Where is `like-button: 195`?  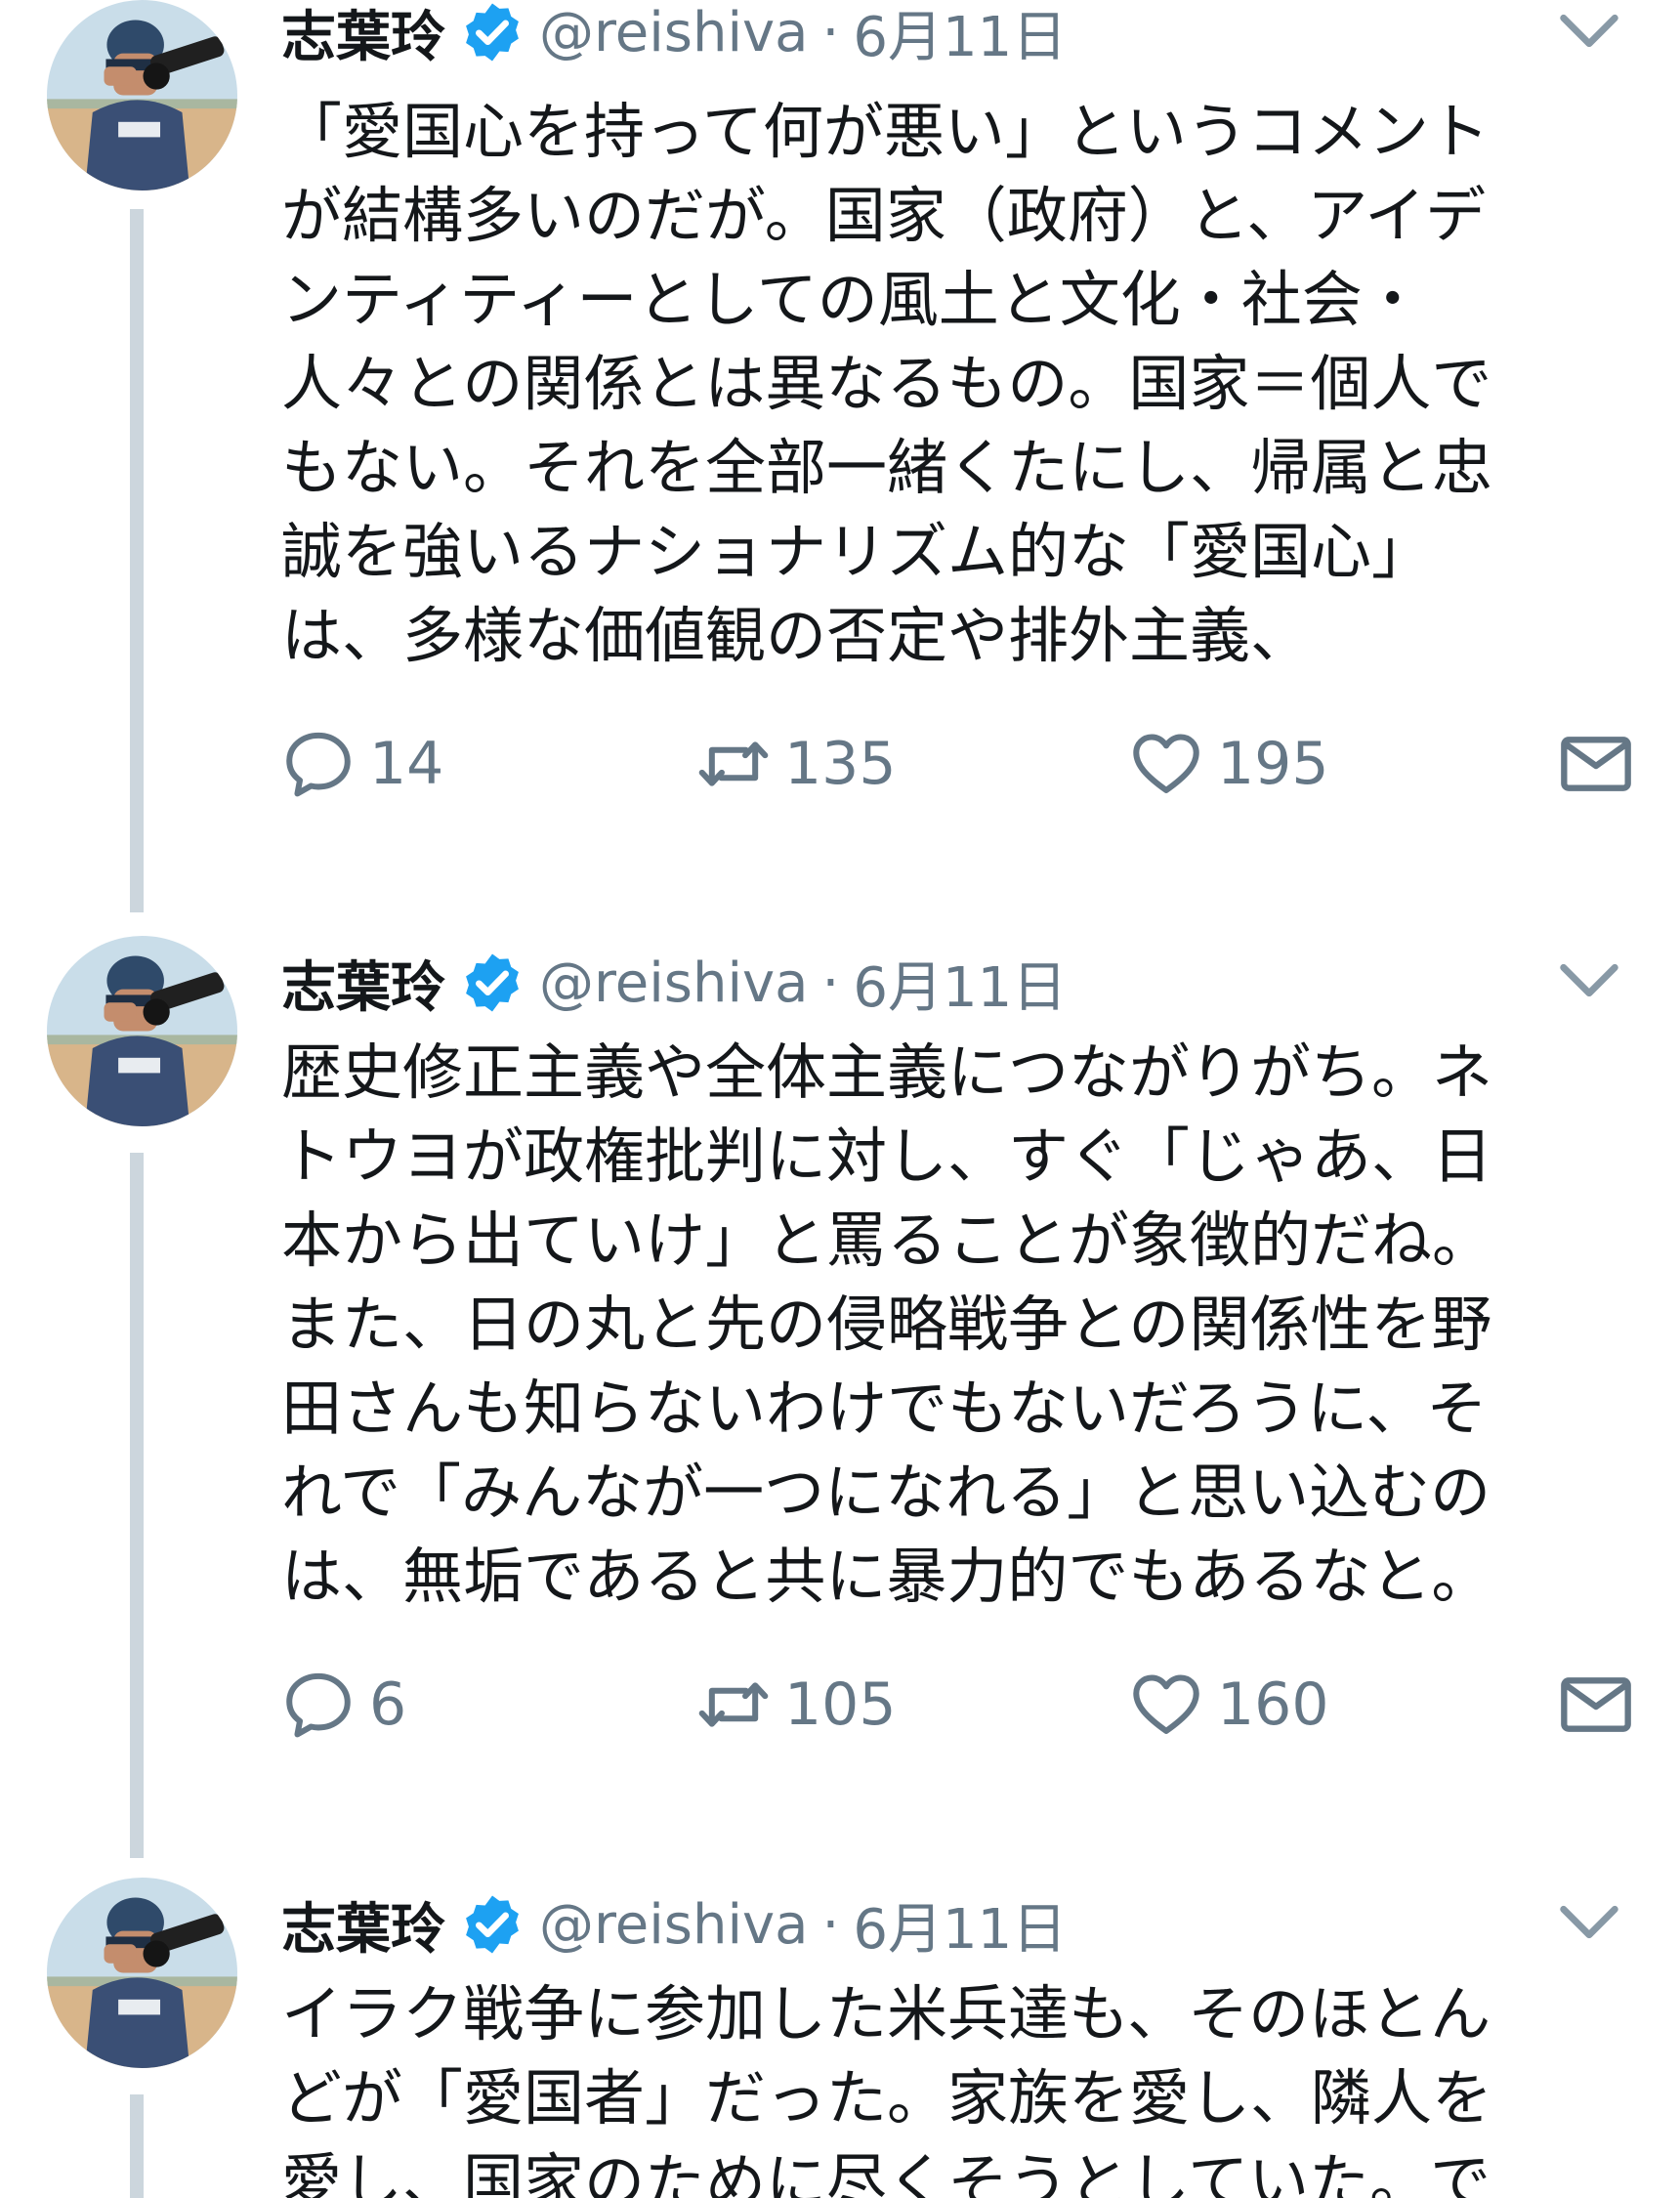 like-button: 195 is located at coordinates (1229, 764).